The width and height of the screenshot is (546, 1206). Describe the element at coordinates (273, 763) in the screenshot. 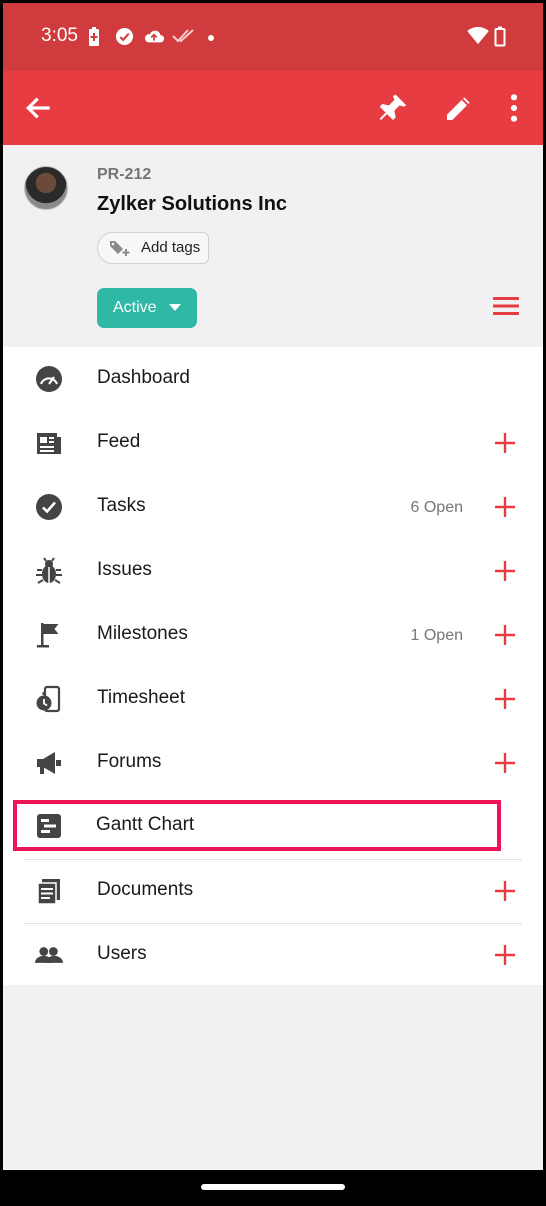

I see `module-item-forums: Forums` at that location.